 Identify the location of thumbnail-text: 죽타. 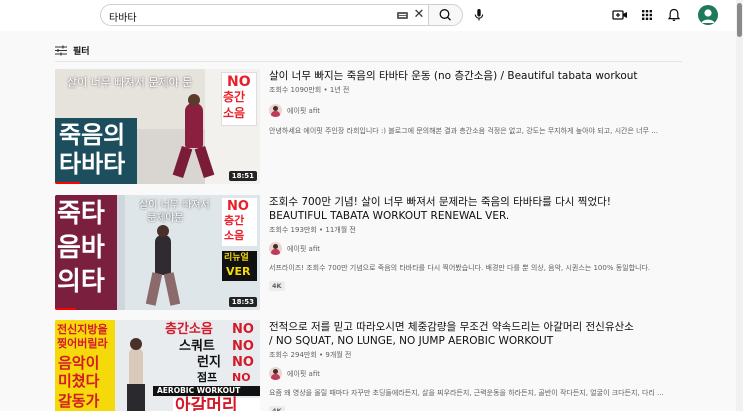
(81, 214).